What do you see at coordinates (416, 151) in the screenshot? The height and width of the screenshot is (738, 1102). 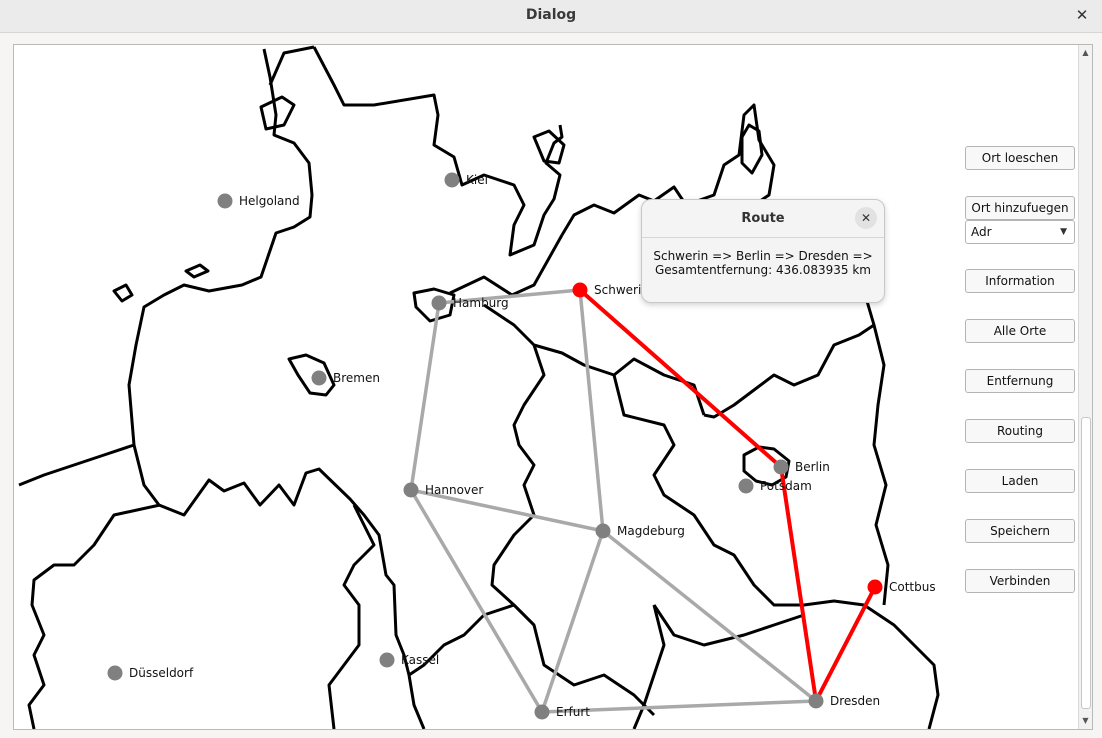 I see `border-jutland` at bounding box center [416, 151].